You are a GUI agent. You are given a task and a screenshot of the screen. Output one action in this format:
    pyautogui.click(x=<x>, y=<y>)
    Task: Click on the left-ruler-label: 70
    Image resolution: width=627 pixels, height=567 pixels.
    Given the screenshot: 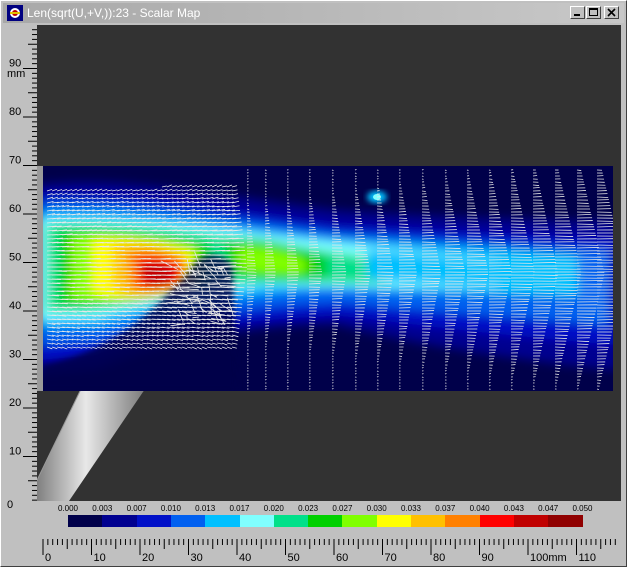 What is the action you would take?
    pyautogui.click(x=15, y=161)
    